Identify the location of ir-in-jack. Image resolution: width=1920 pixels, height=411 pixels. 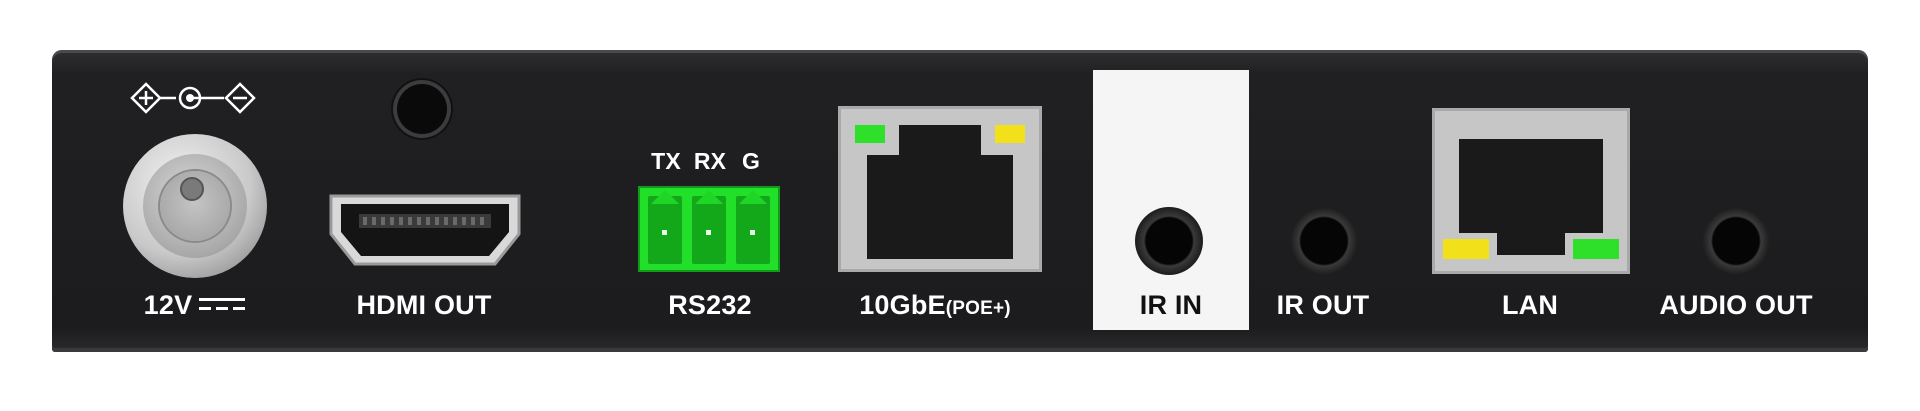
(1169, 241).